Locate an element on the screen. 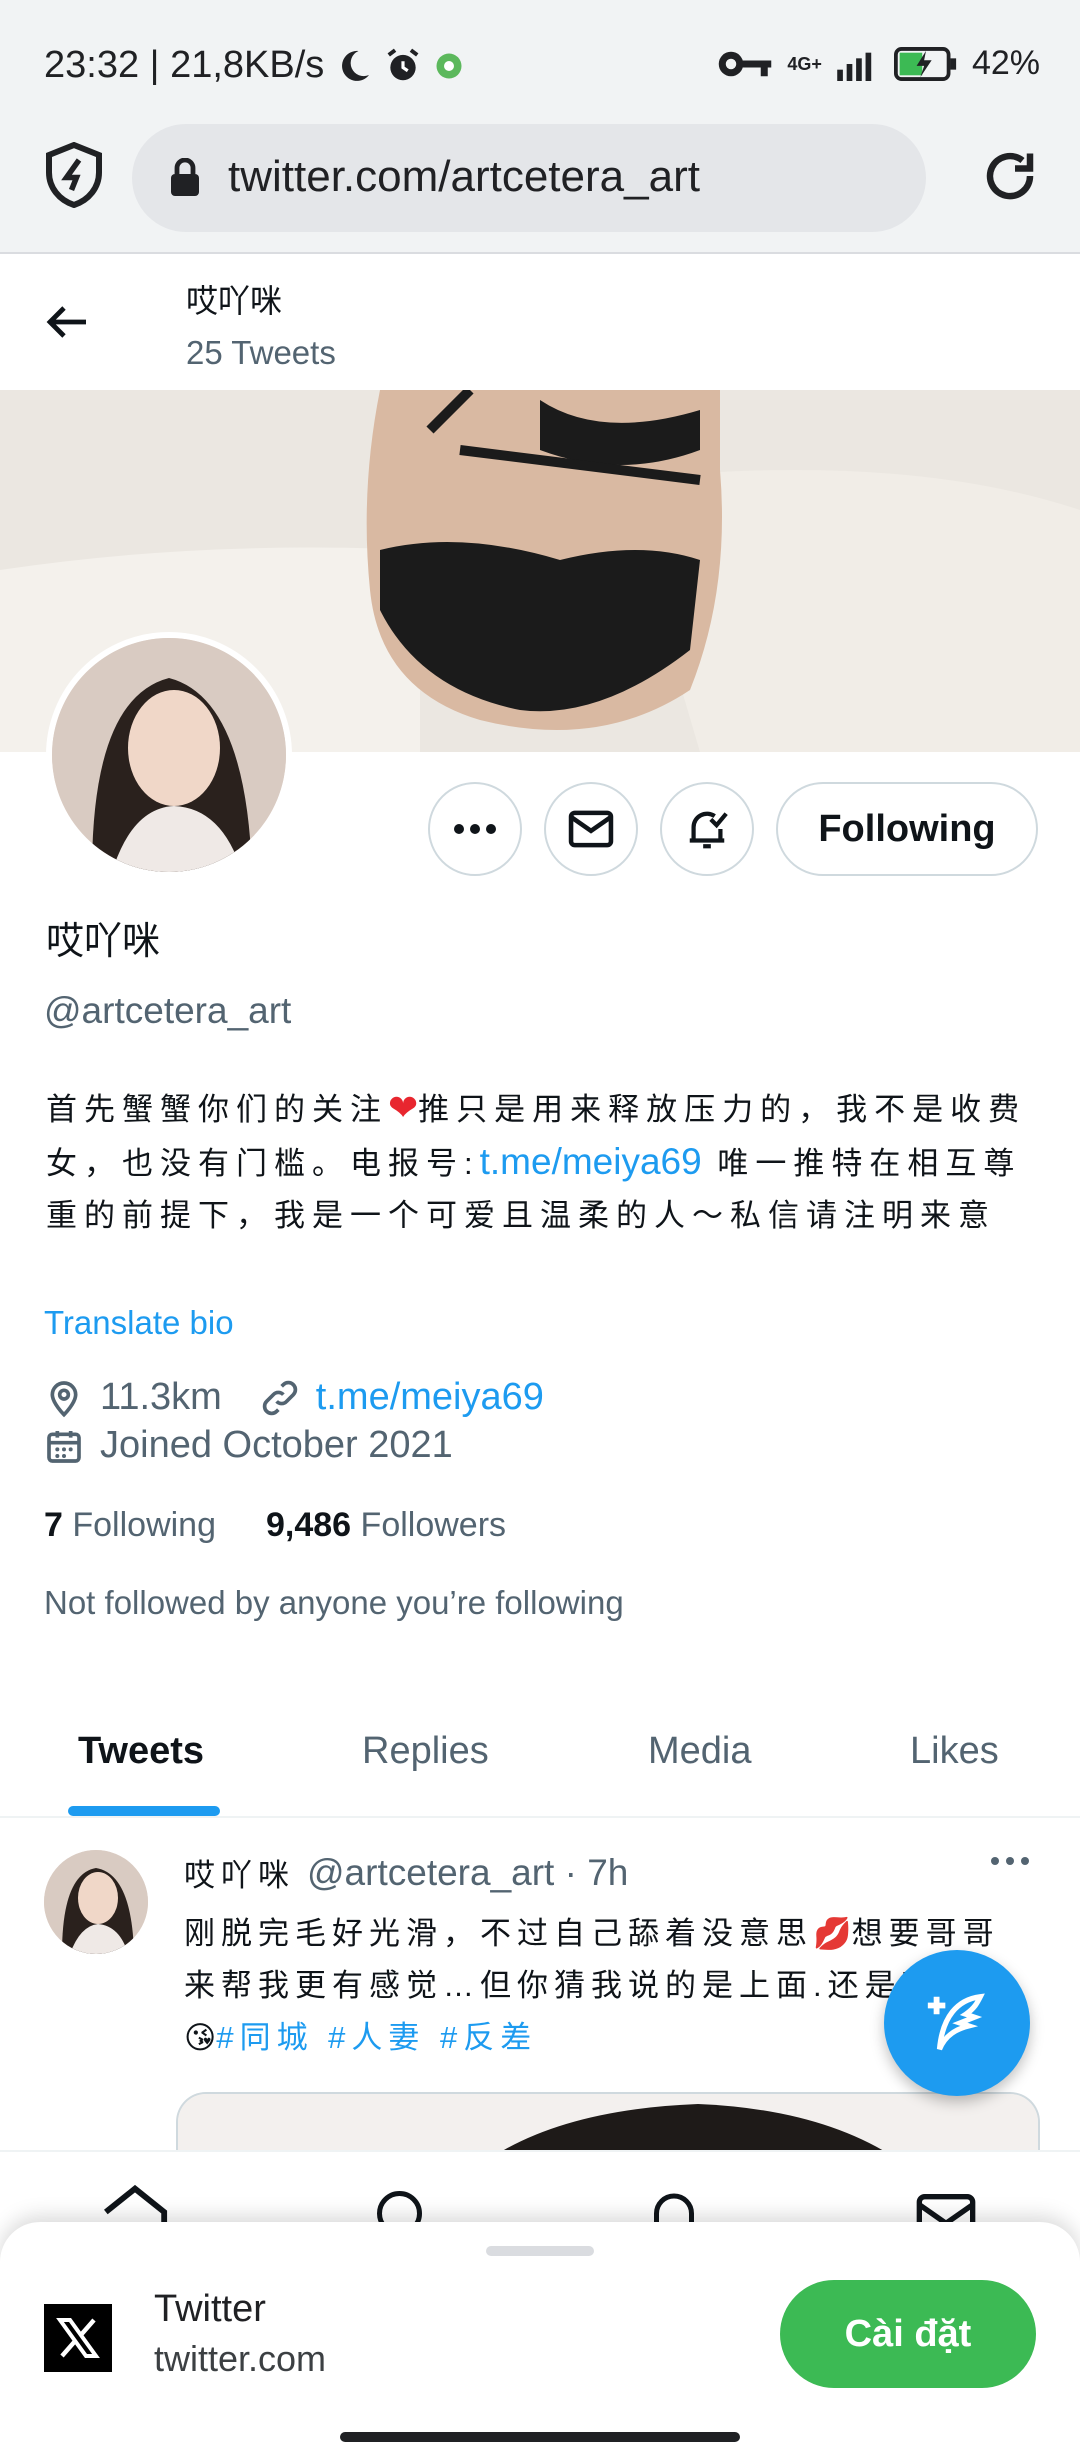  status-left: 23:32 | 21,8KB/s is located at coordinates (254, 65).